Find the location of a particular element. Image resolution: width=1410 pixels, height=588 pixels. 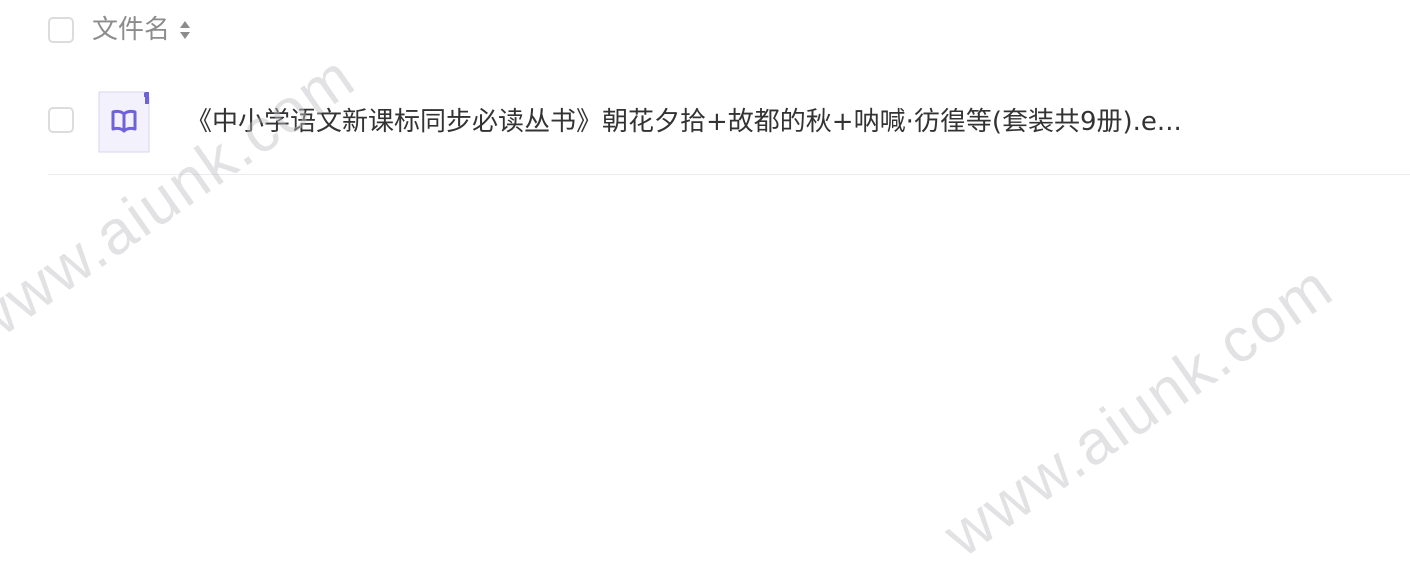

ebook-file-icon is located at coordinates (124, 122).